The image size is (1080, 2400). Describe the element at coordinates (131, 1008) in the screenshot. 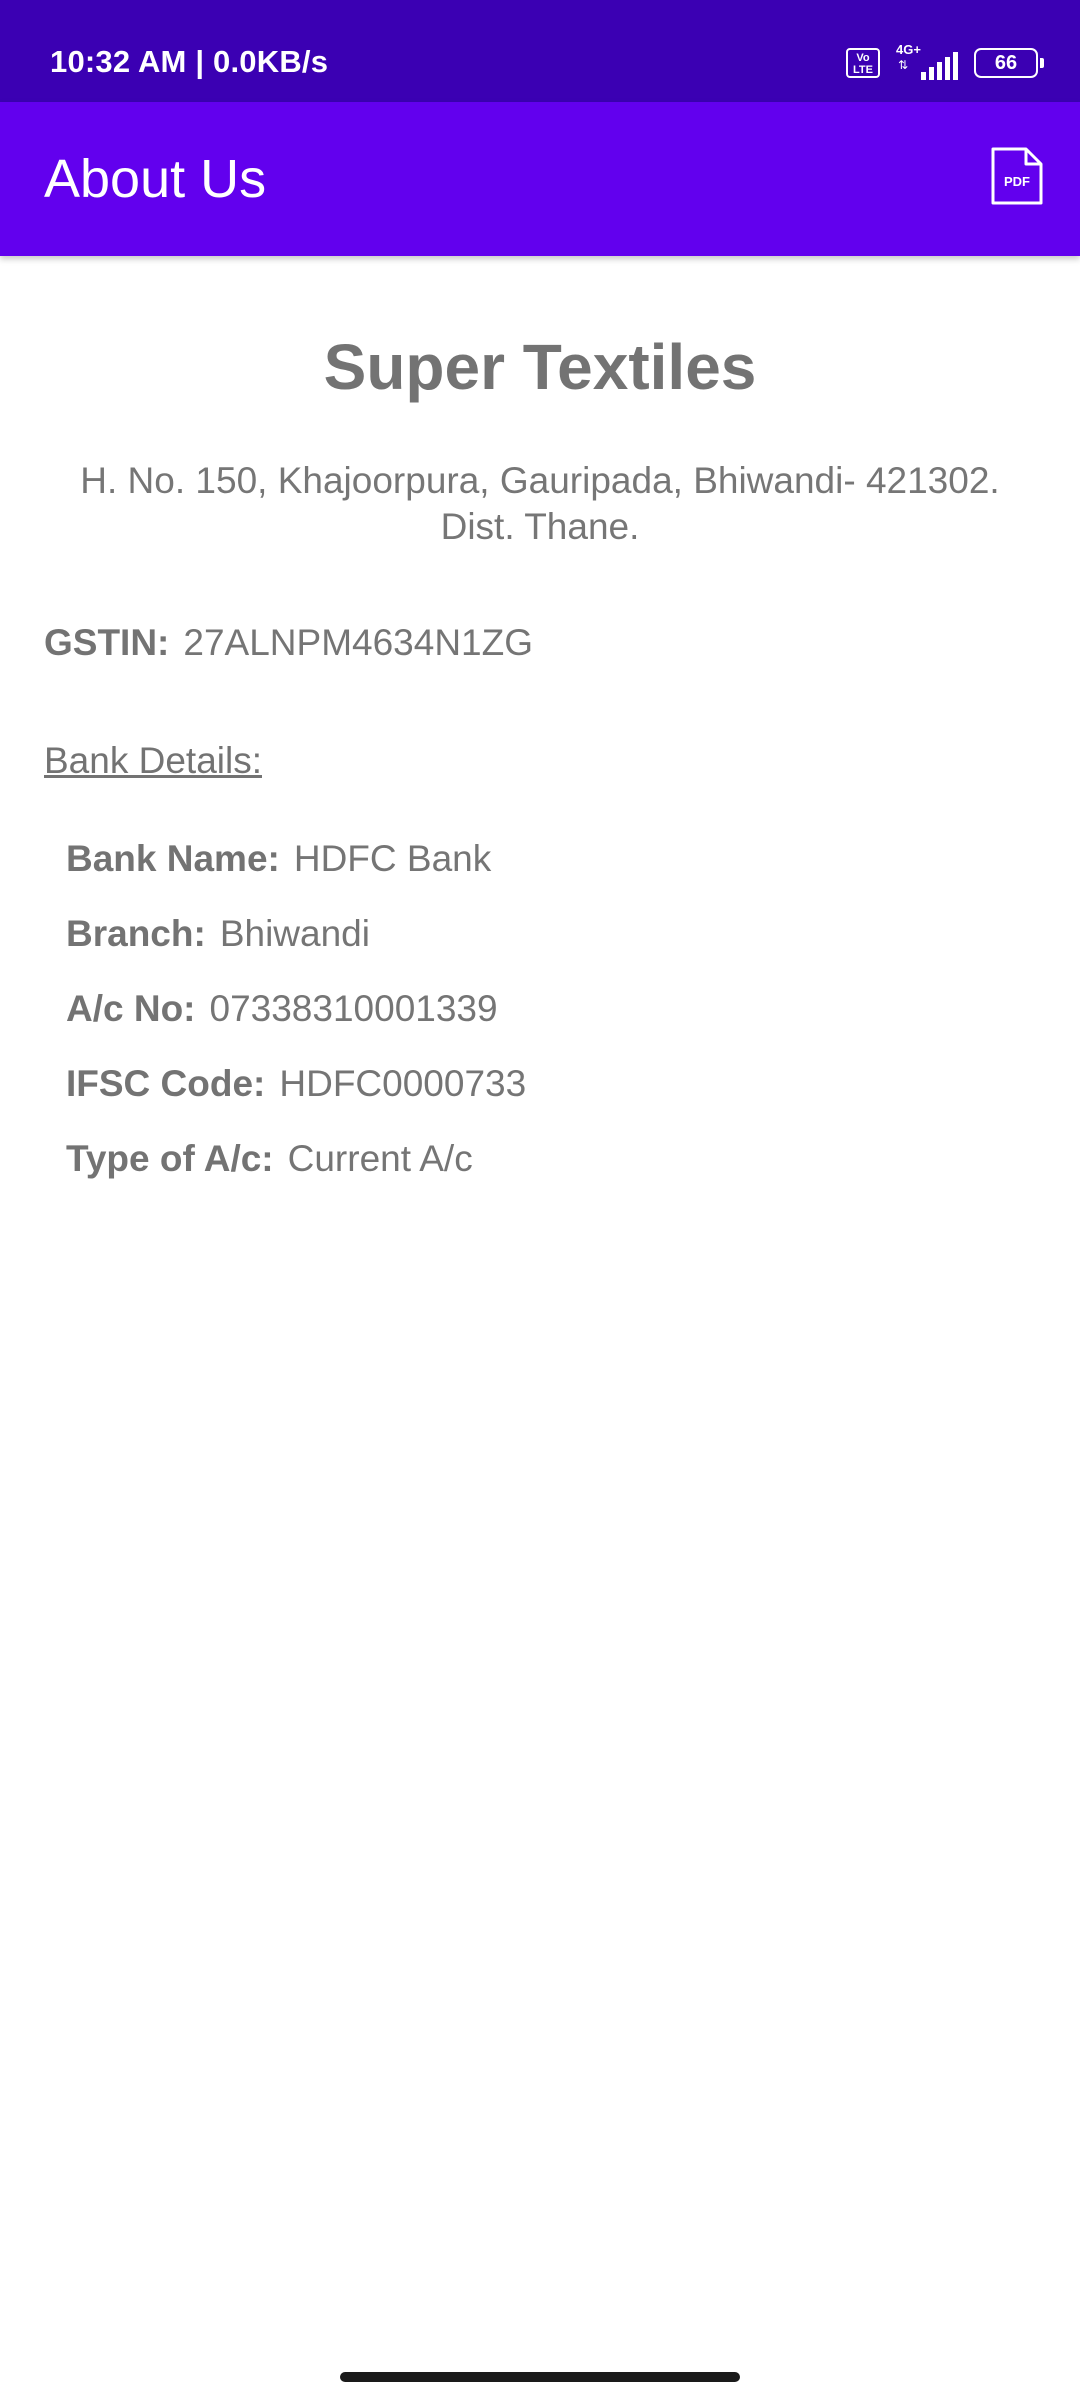

I see `account-number-label: A/c No:` at that location.